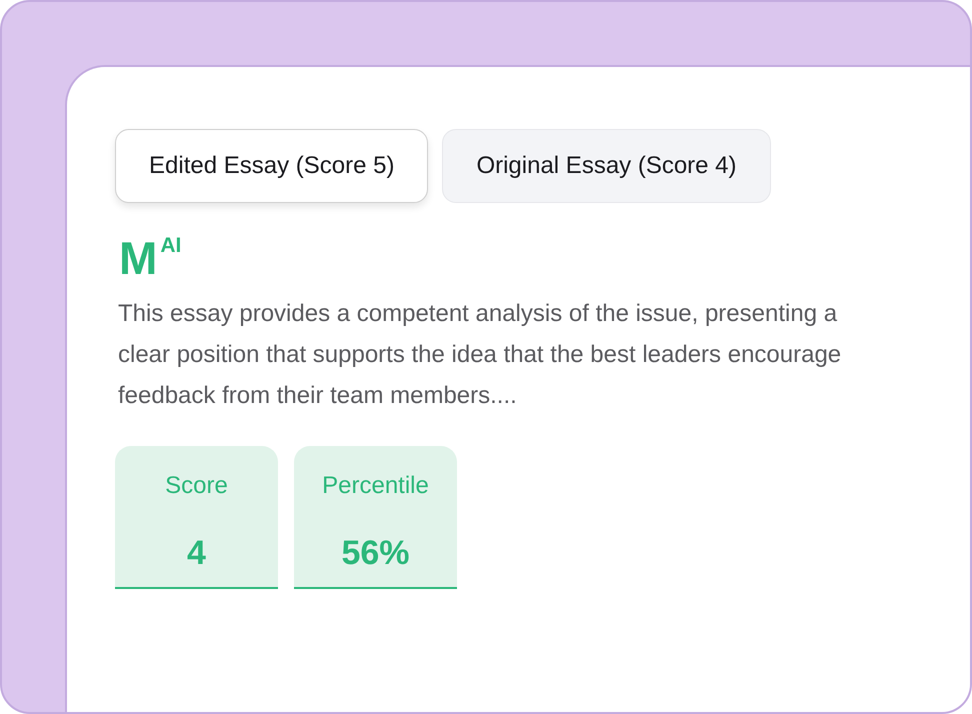 The width and height of the screenshot is (972, 714). I want to click on stat-value: 56%, so click(375, 553).